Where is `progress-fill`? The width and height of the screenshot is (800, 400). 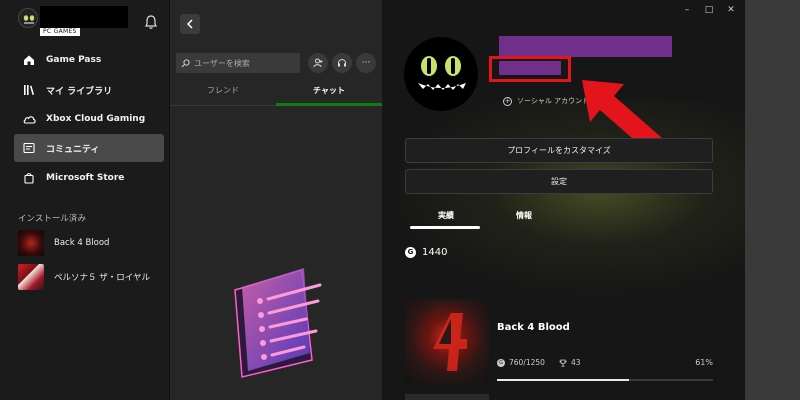 progress-fill is located at coordinates (563, 380).